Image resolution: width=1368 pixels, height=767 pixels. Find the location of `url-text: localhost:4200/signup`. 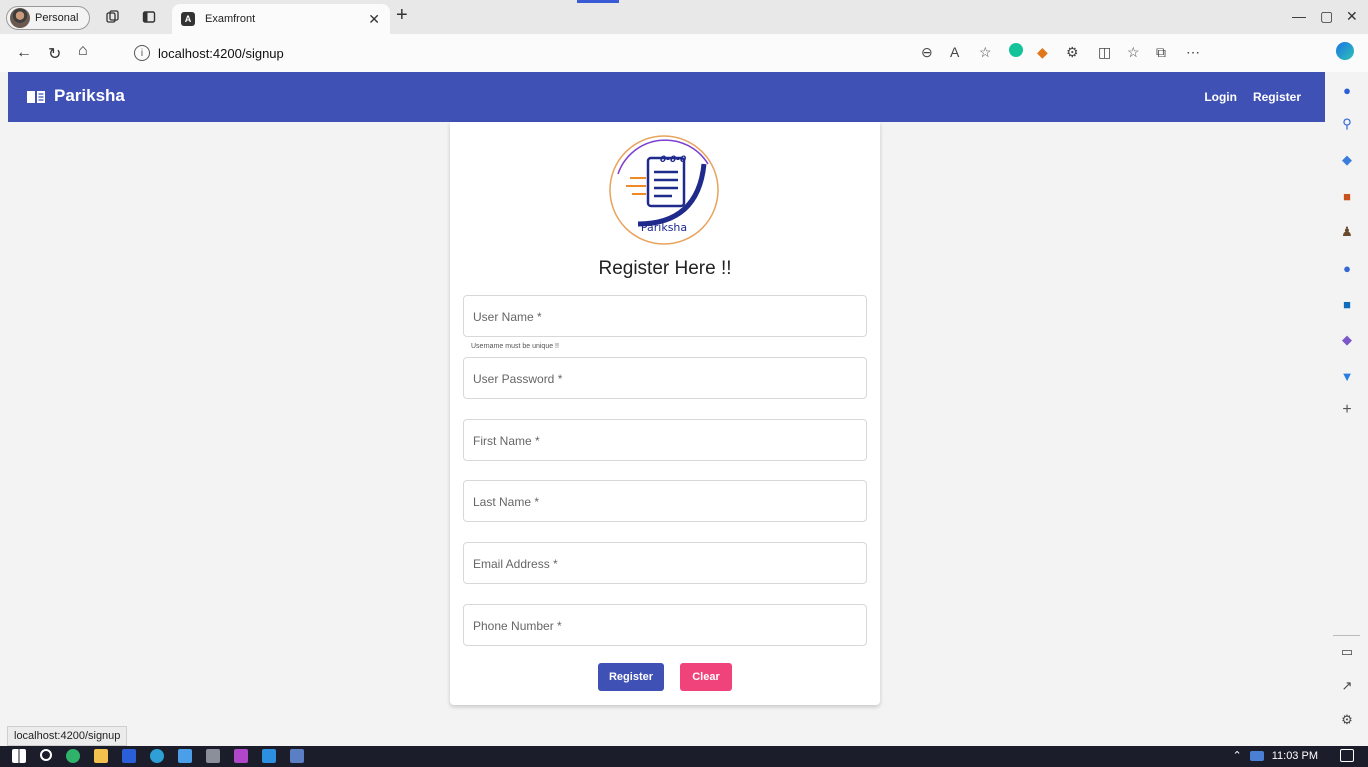

url-text: localhost:4200/signup is located at coordinates (221, 53).